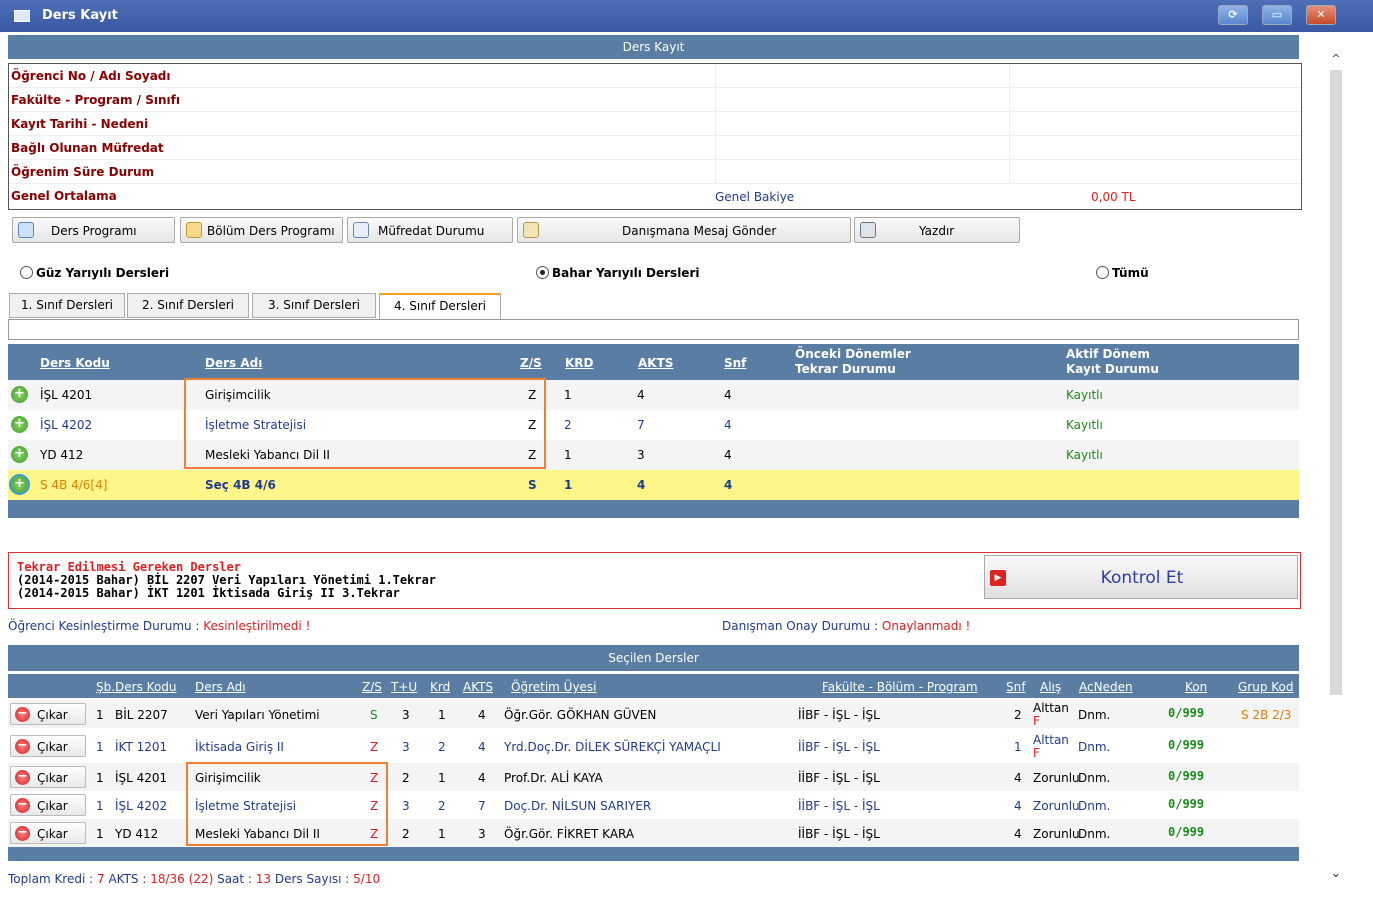 Image resolution: width=1373 pixels, height=899 pixels. What do you see at coordinates (240, 485) in the screenshot?
I see `course-name: Seç 4B 4/6` at bounding box center [240, 485].